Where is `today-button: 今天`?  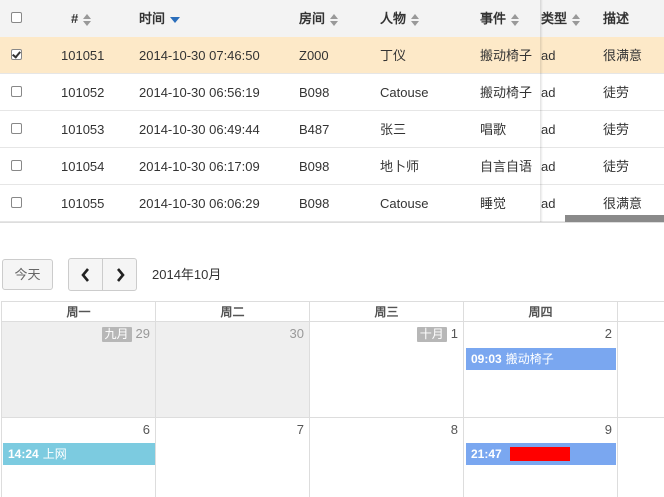
today-button: 今天 is located at coordinates (27, 274).